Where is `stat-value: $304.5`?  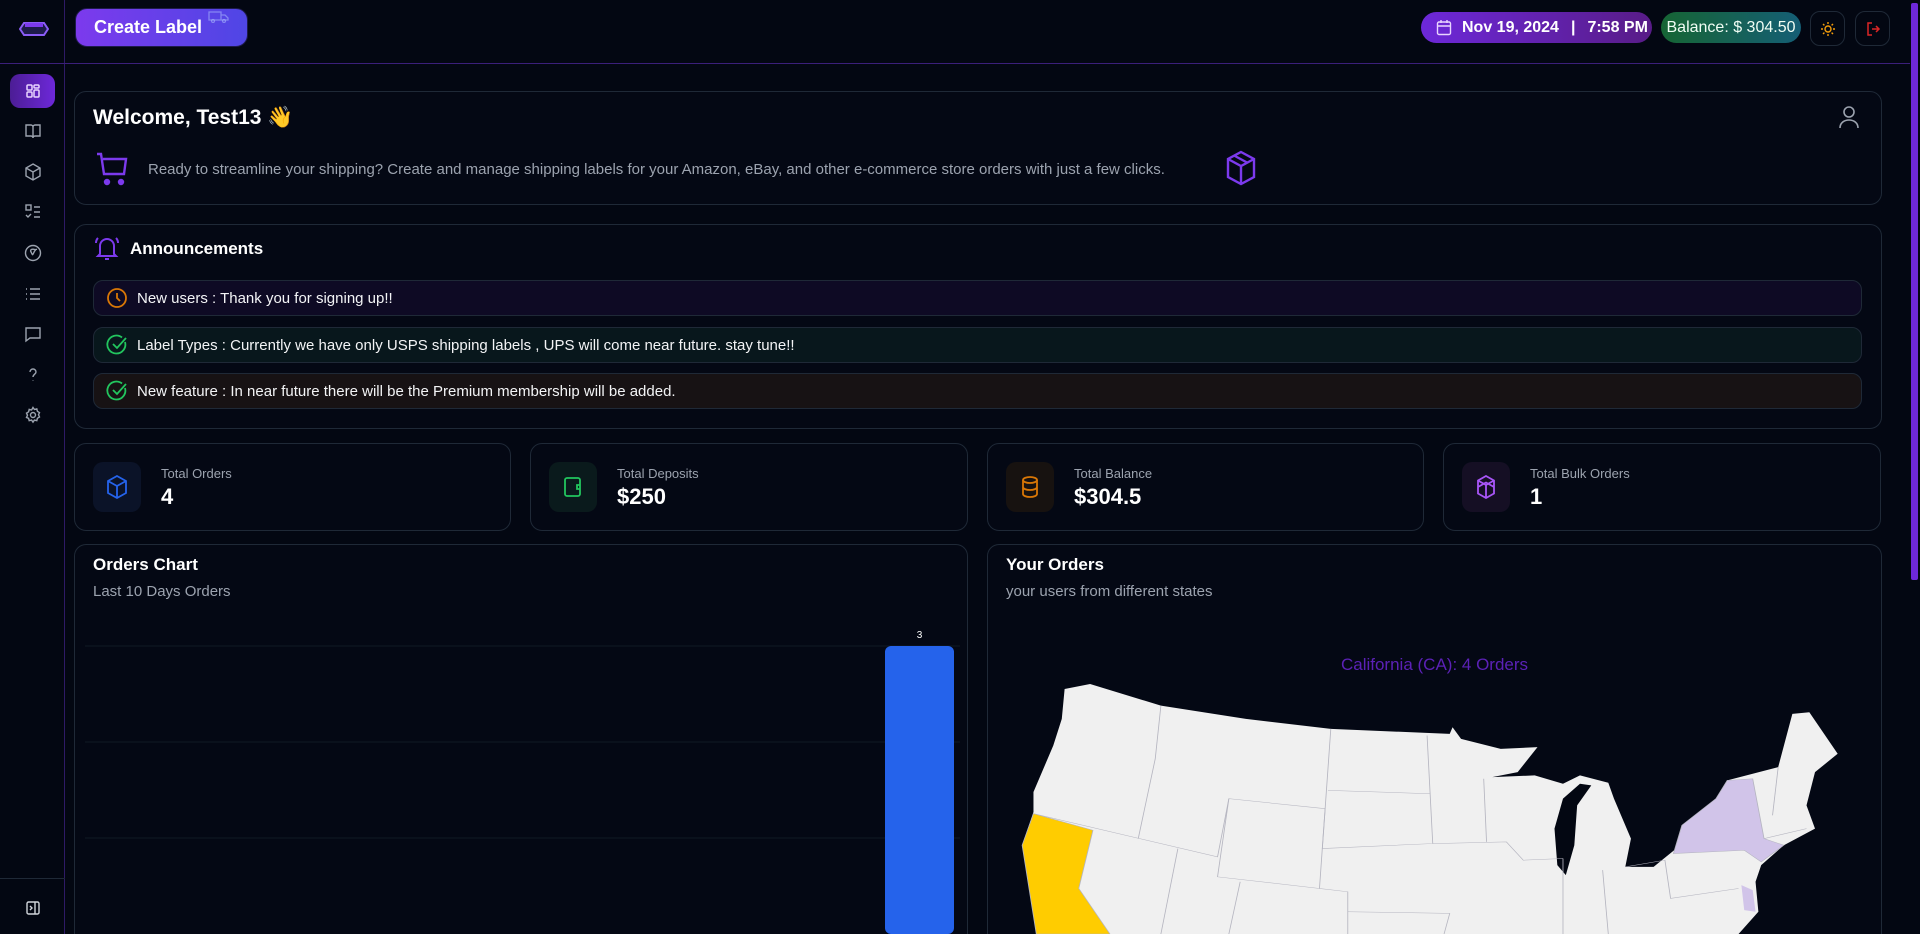 stat-value: $304.5 is located at coordinates (1108, 496).